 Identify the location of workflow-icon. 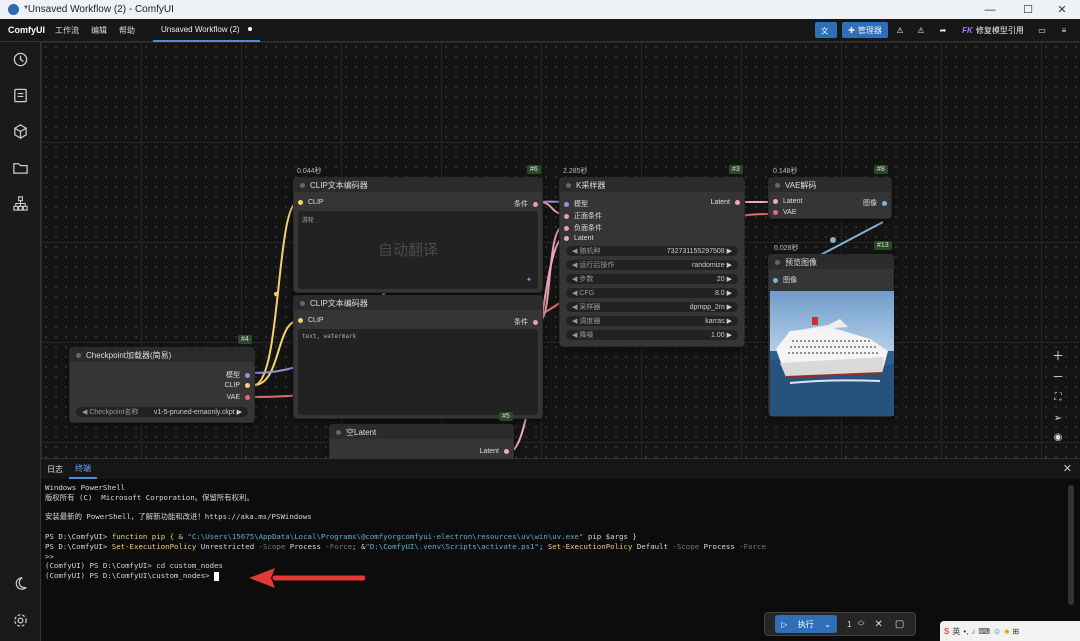
(20, 203).